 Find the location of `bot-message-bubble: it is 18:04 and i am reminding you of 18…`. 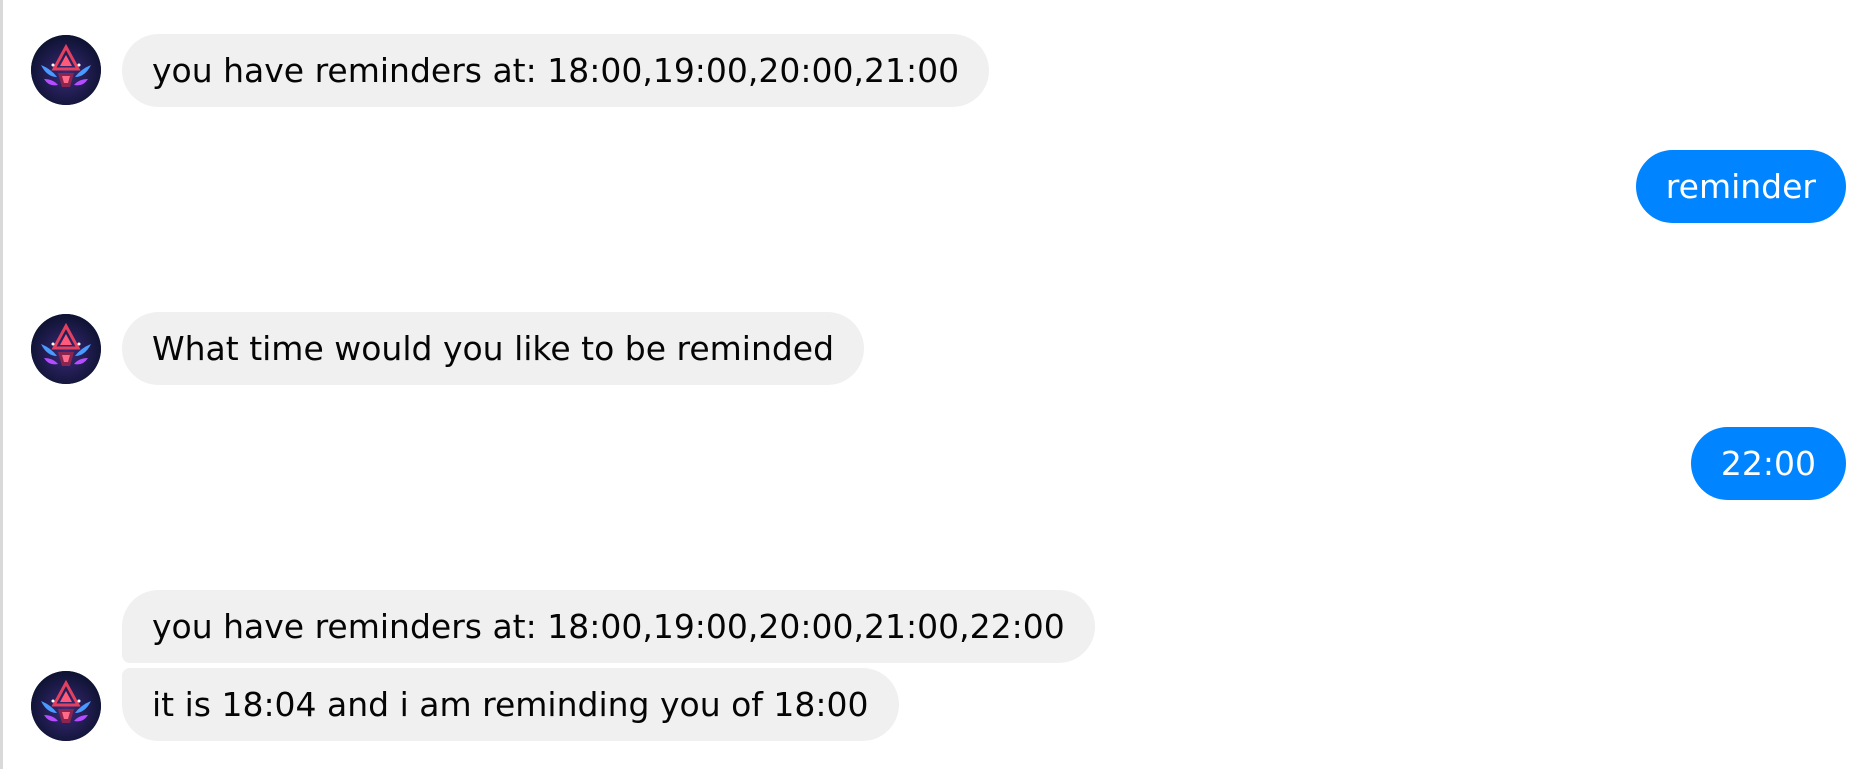

bot-message-bubble: it is 18:04 and i am reminding you of 18… is located at coordinates (510, 704).